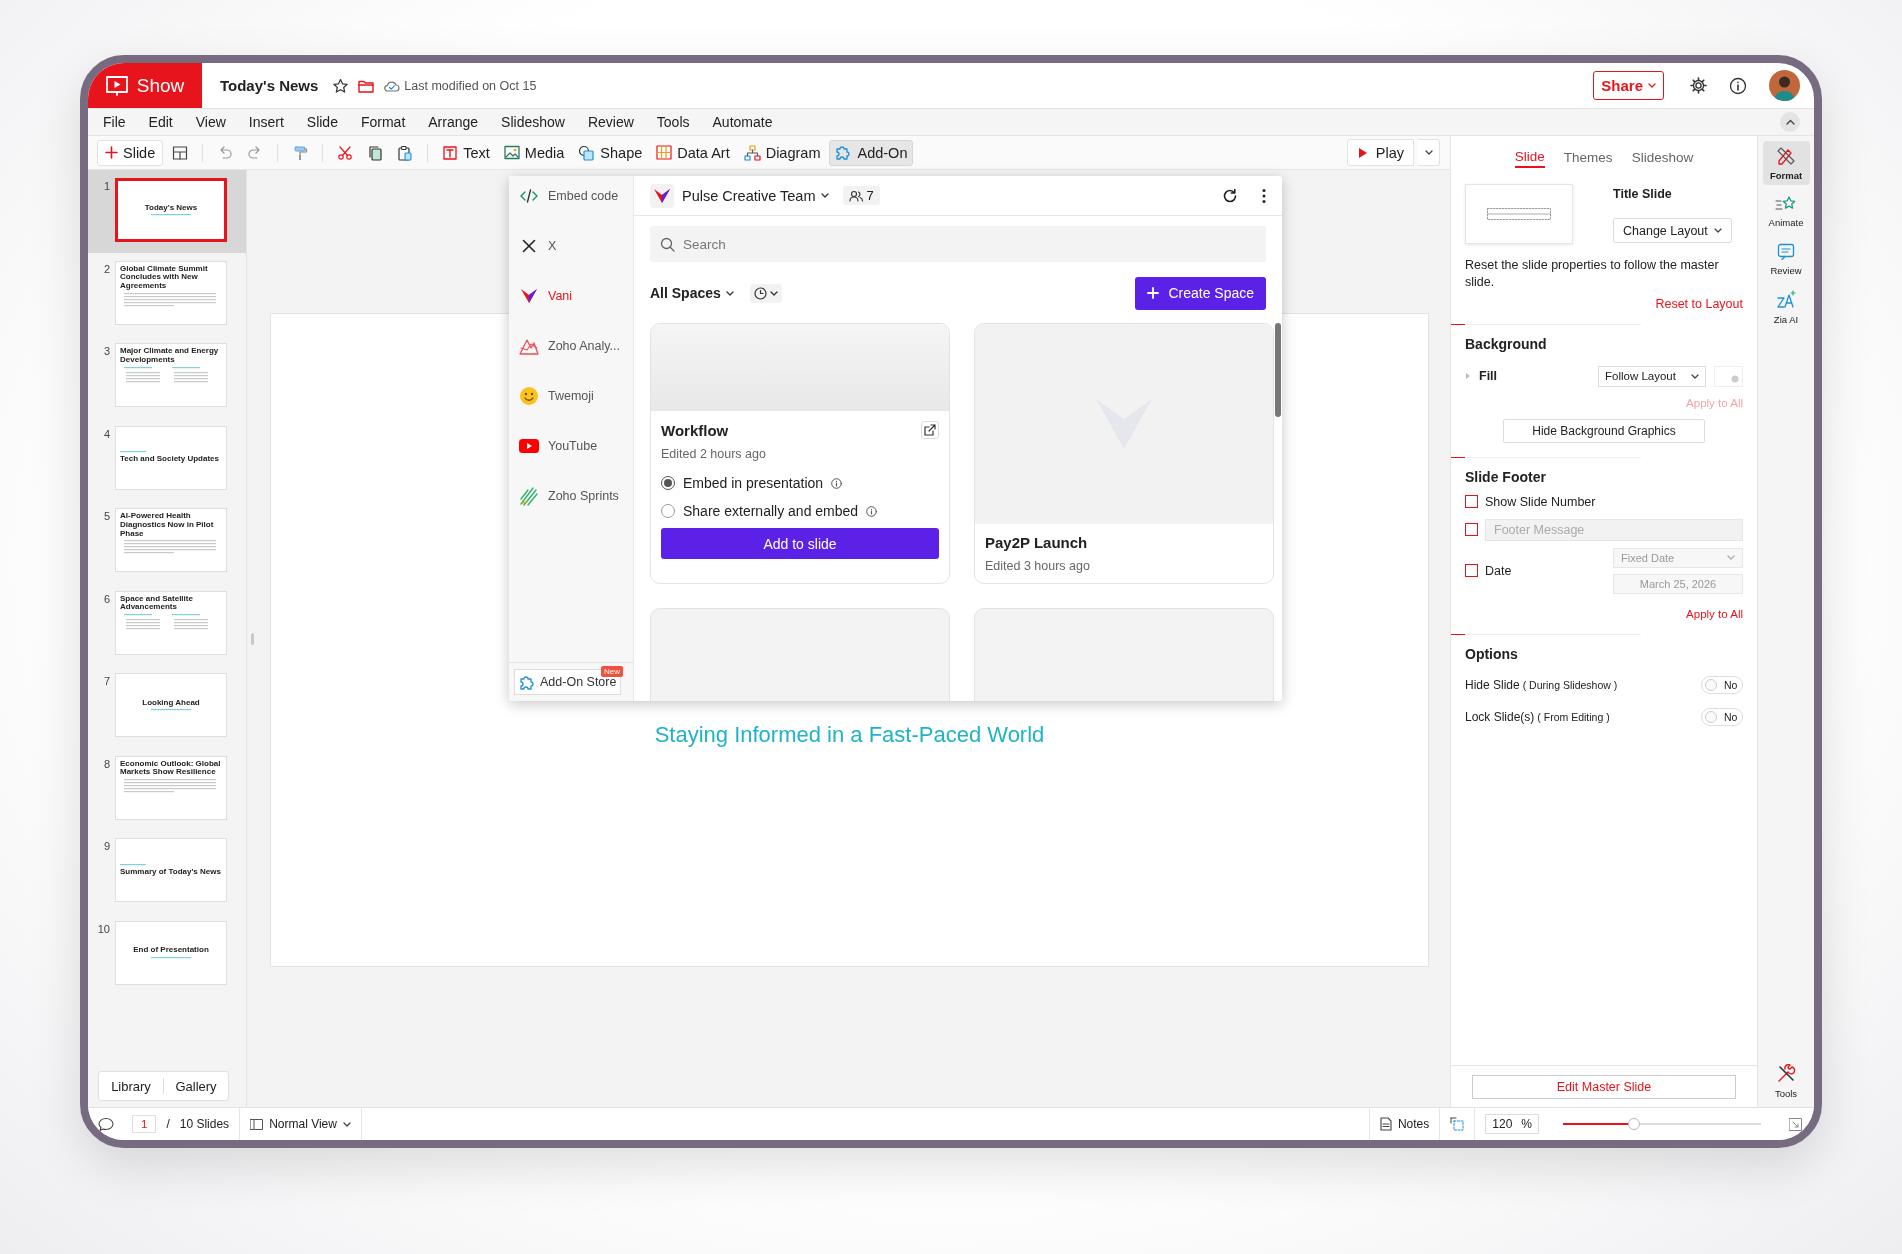  Describe the element at coordinates (453, 122) in the screenshot. I see `menu-item: Arrange` at that location.